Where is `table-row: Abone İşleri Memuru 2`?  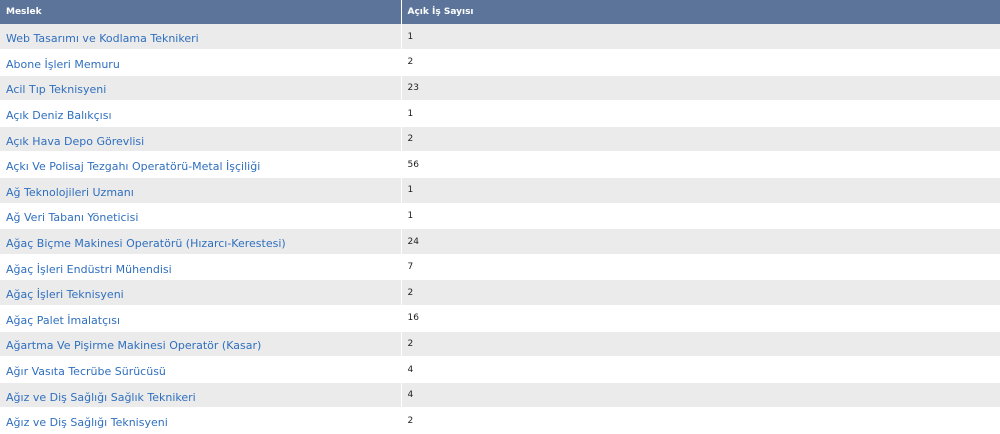
table-row: Abone İşleri Memuru 2 is located at coordinates (500, 62).